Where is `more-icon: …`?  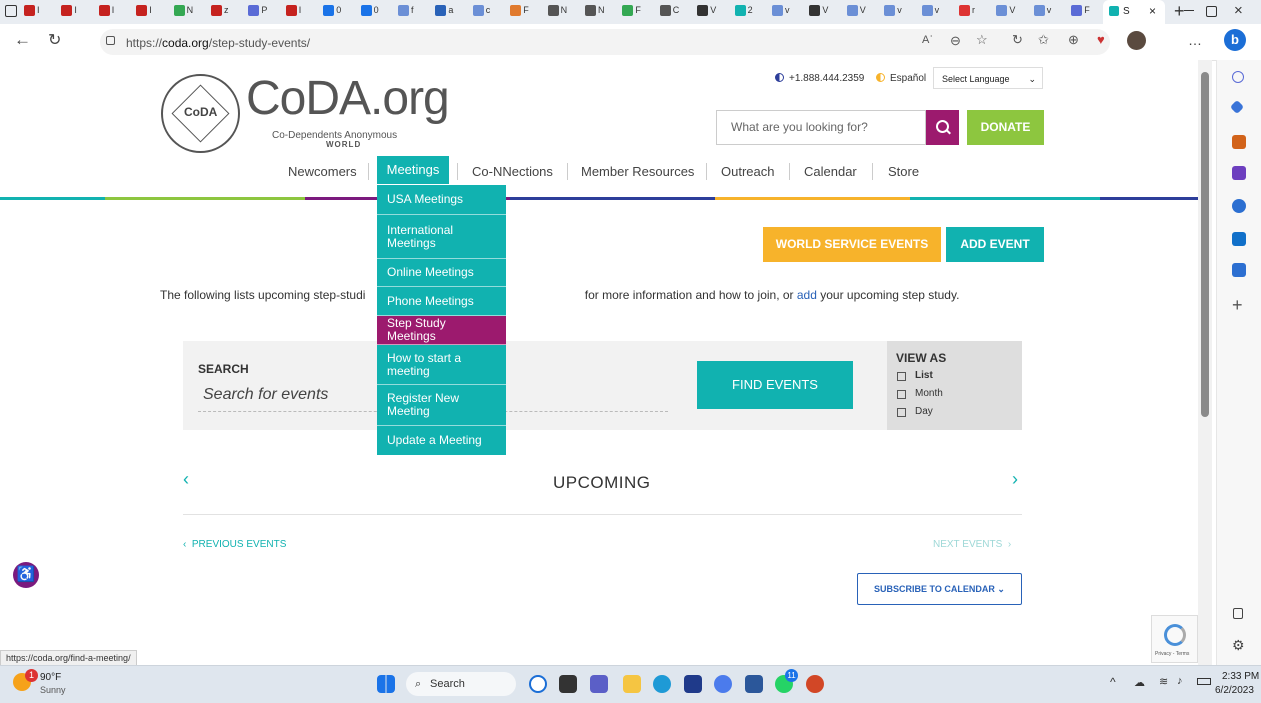
more-icon: … is located at coordinates (1195, 40).